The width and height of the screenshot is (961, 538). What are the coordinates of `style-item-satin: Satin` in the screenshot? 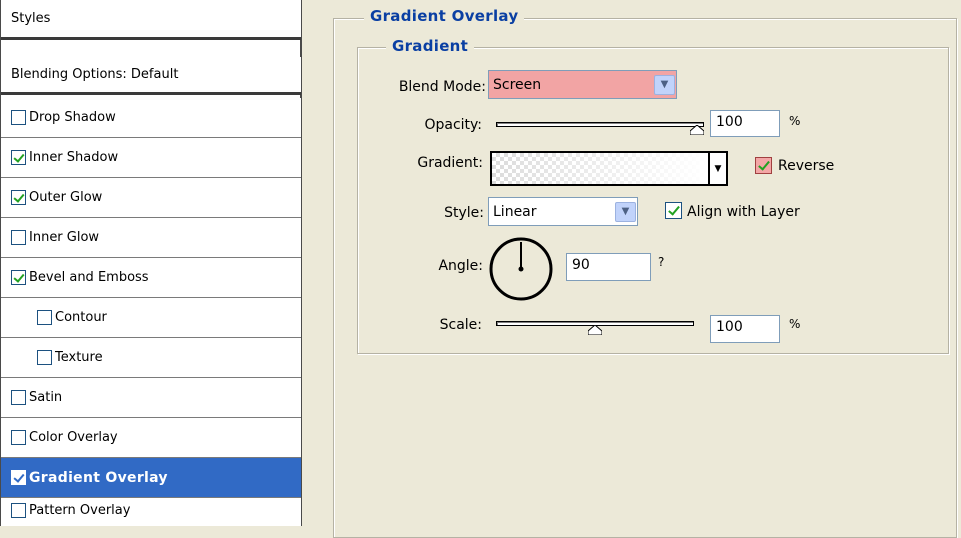 It's located at (151, 398).